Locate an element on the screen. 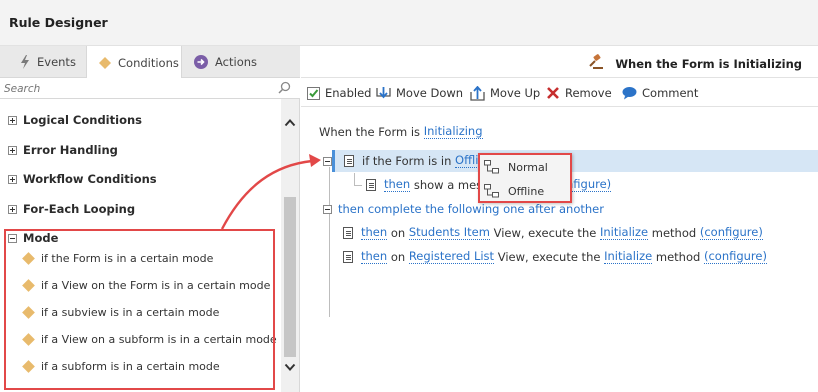  mode-option-label: Normal is located at coordinates (528, 167).